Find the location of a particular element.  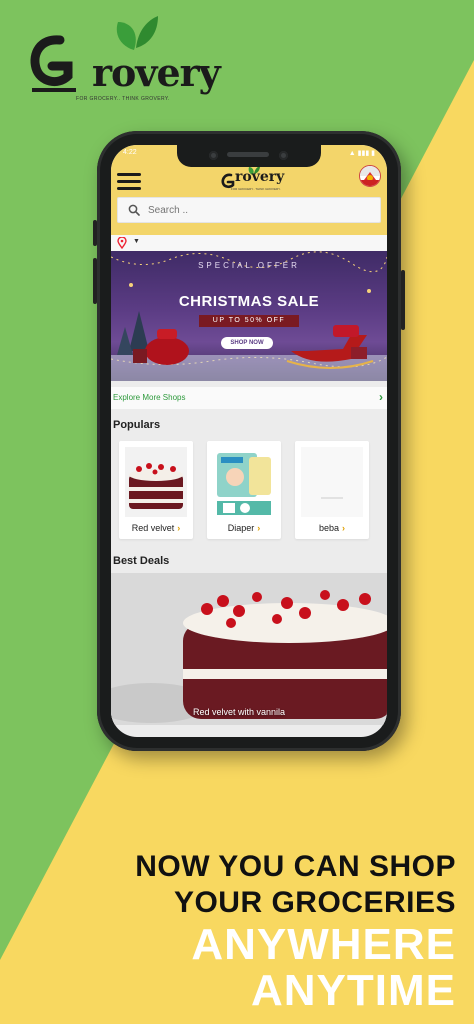

search-bar is located at coordinates (249, 210).